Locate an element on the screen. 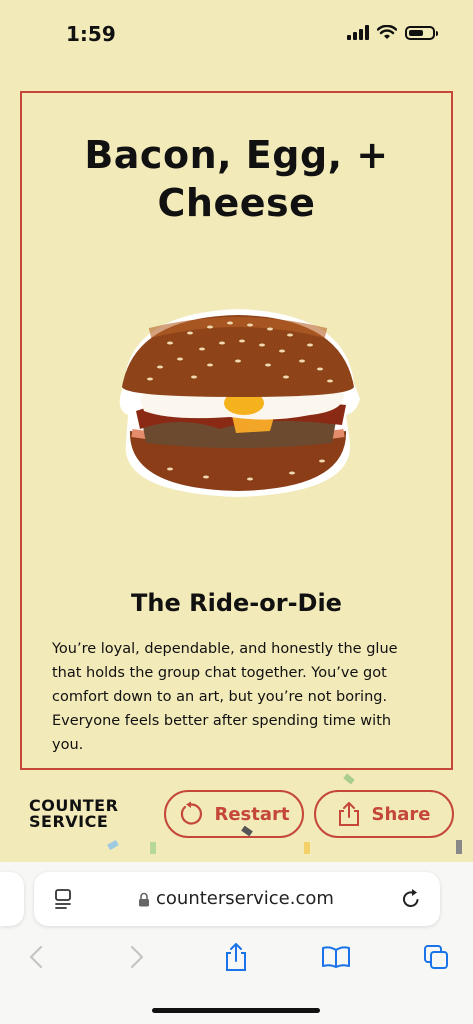  forward-icon is located at coordinates (137, 957).